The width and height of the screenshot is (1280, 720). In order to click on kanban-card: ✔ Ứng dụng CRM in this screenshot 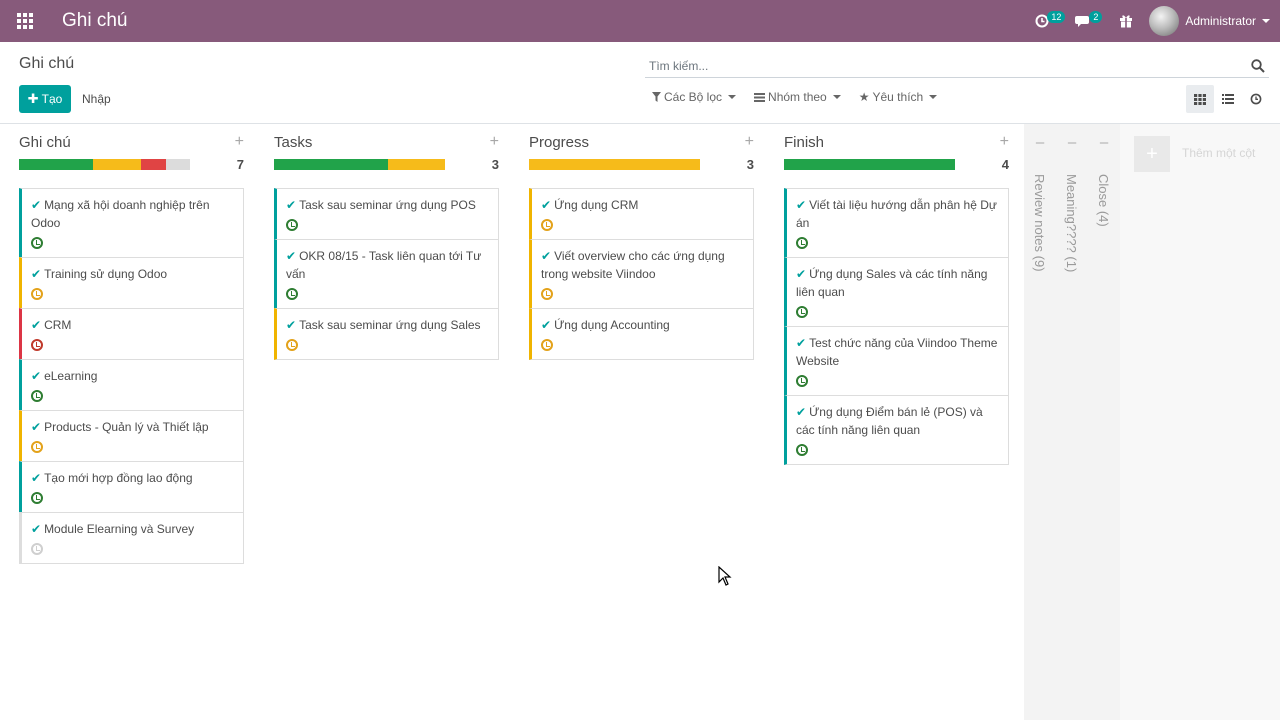, I will do `click(641, 214)`.